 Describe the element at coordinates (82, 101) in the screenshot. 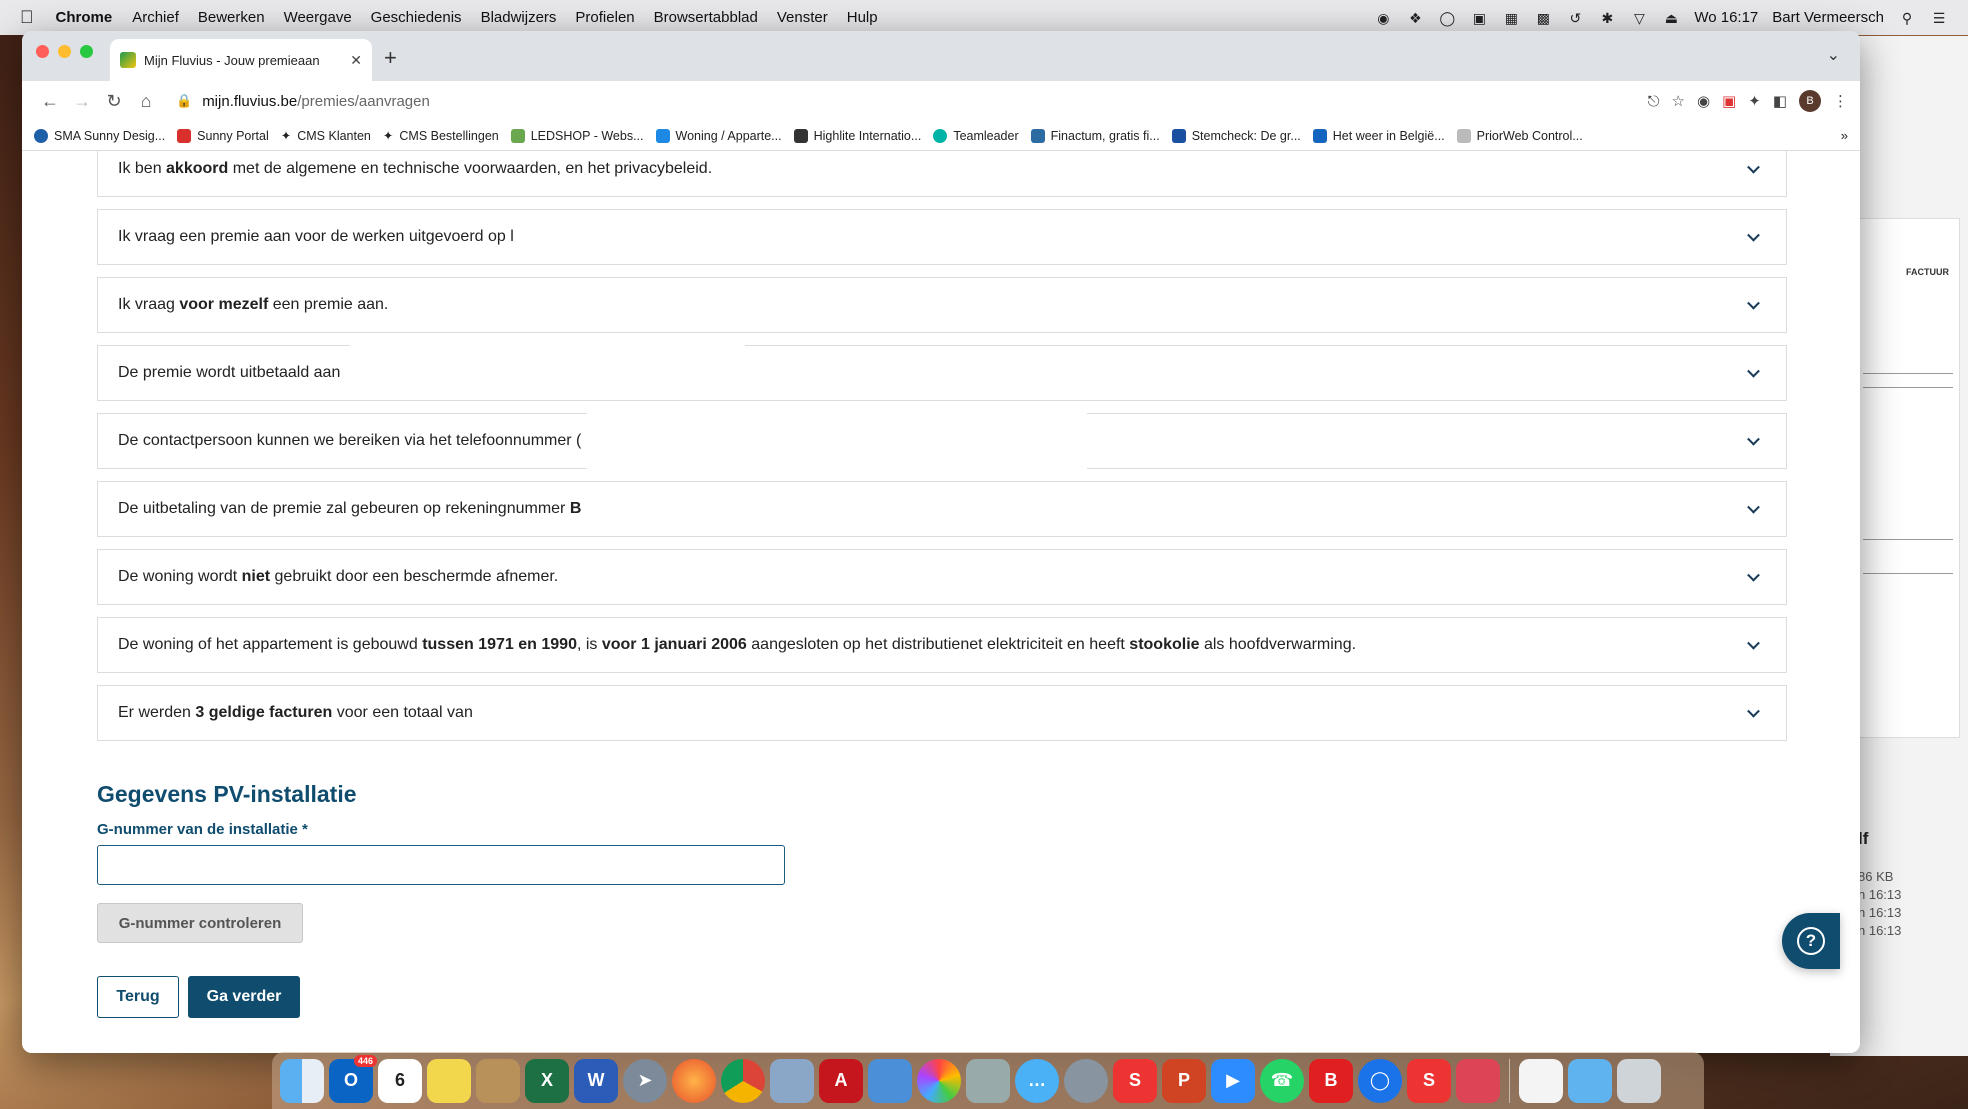

I see `forward-arrow-icon: →` at that location.